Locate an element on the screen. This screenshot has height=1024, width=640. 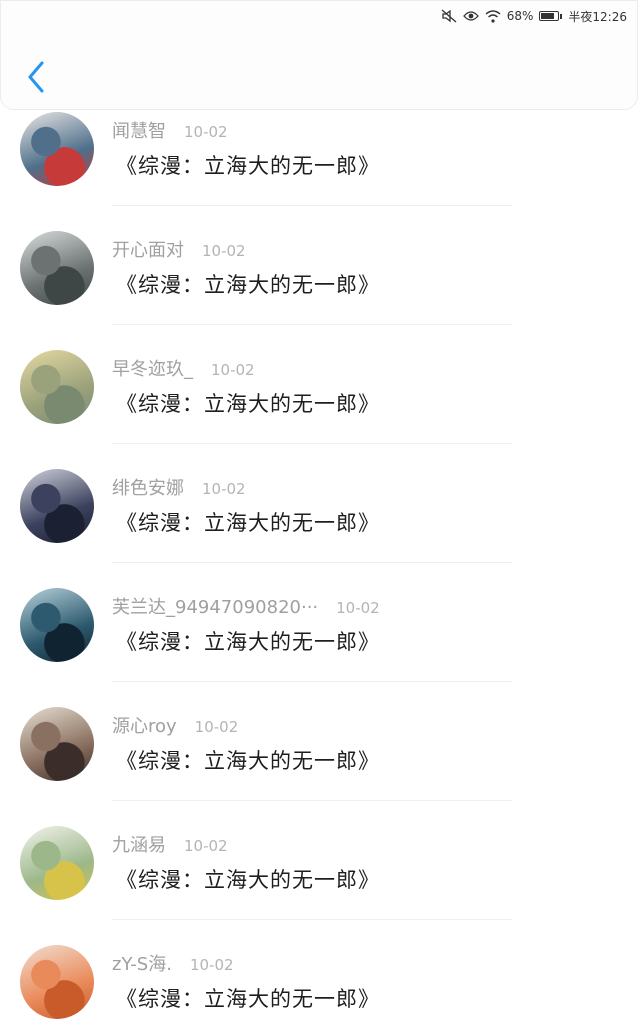
comment-meta: zY-S海. 10-02 is located at coordinates (173, 963).